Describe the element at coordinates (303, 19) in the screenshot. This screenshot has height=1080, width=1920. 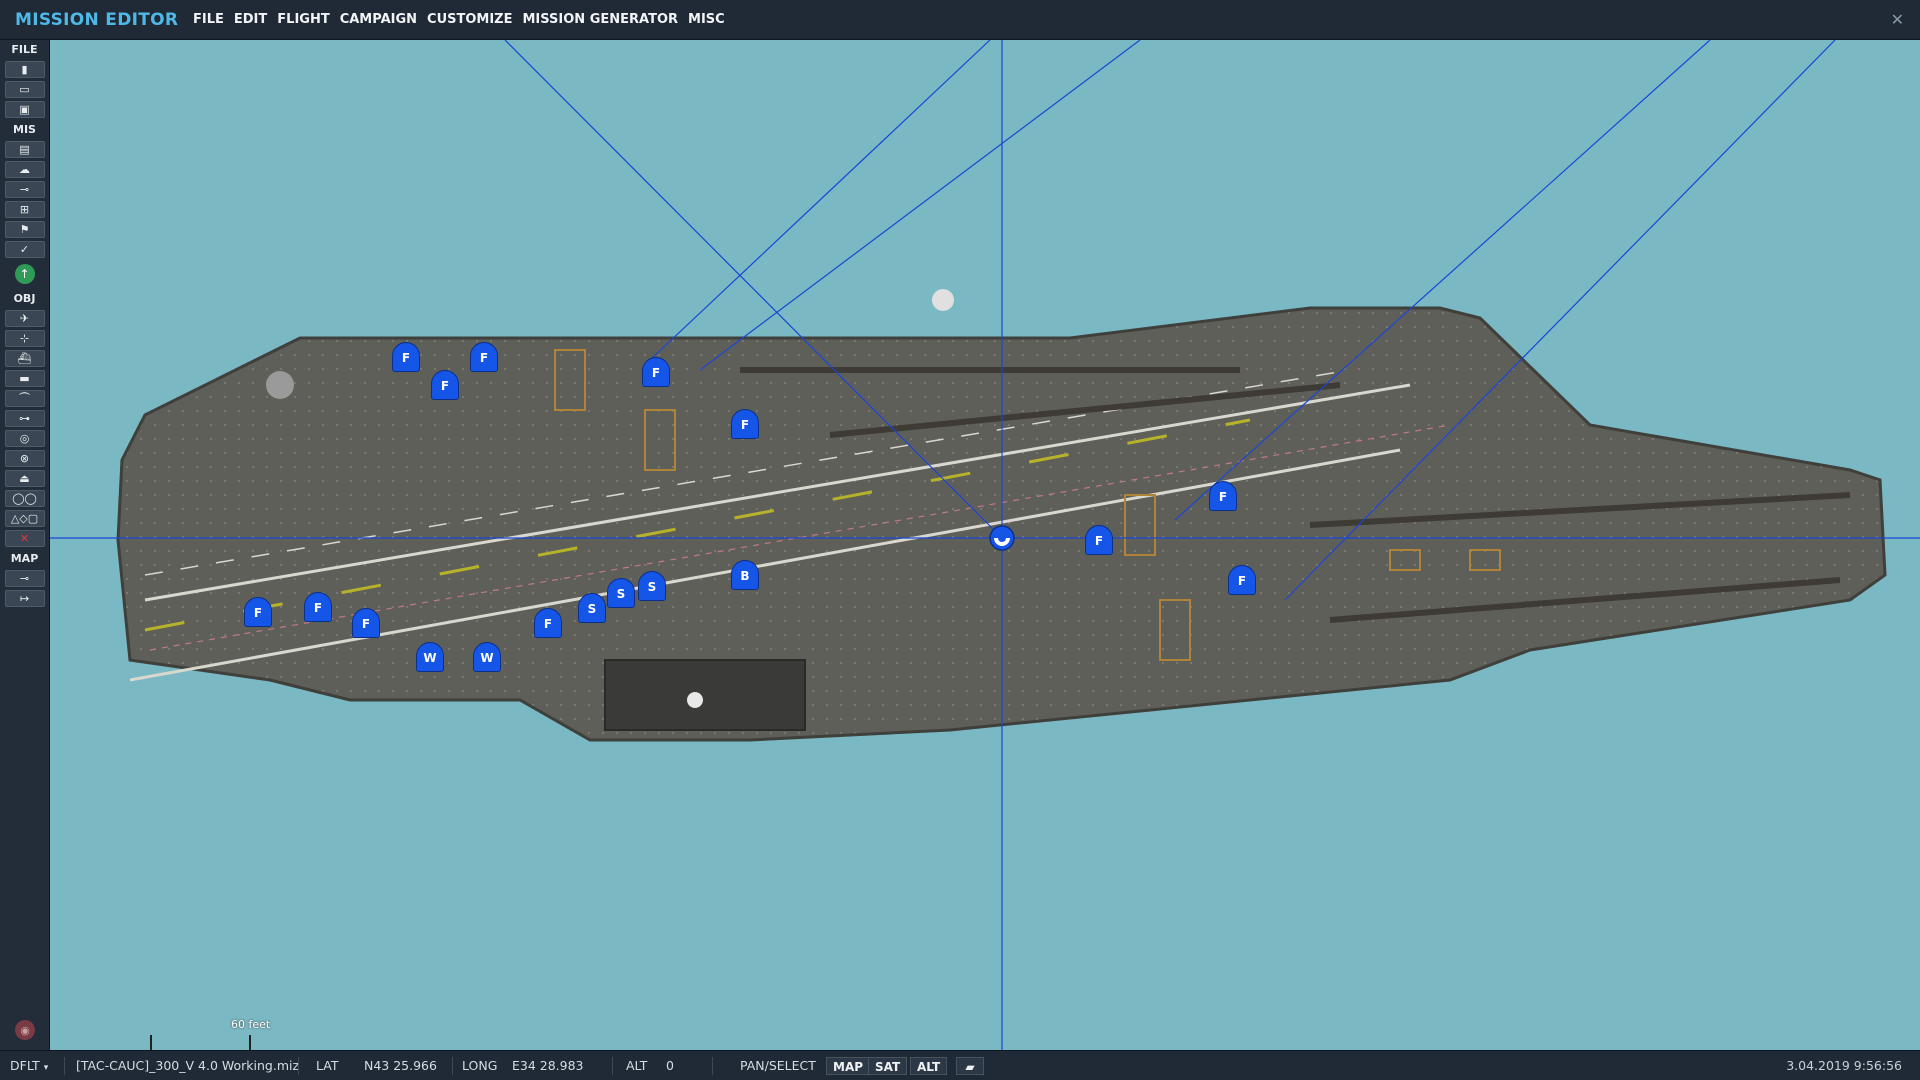
I see `menu-flight: FLIGHT` at that location.